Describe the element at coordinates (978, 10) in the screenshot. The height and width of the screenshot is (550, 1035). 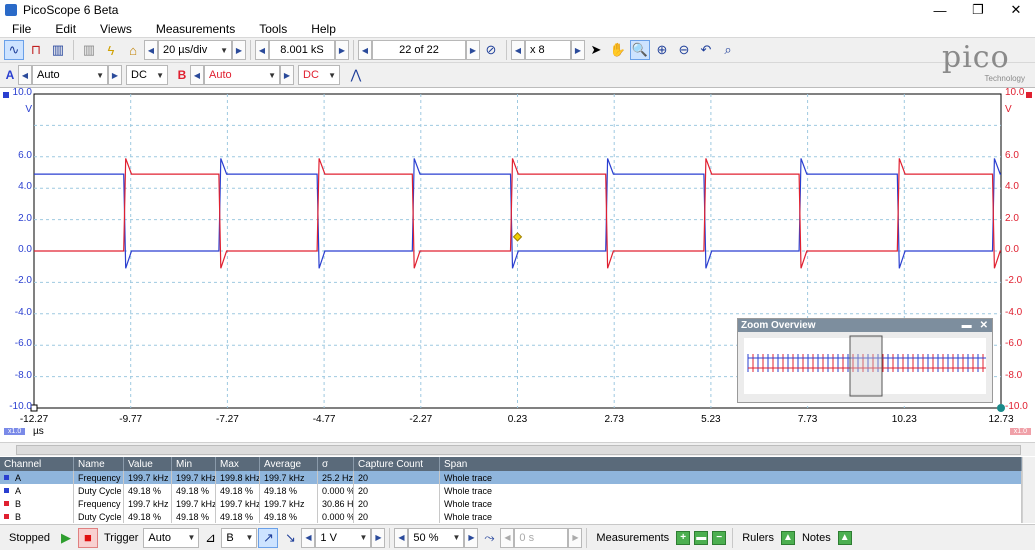
I see `restore-button: ❐` at that location.